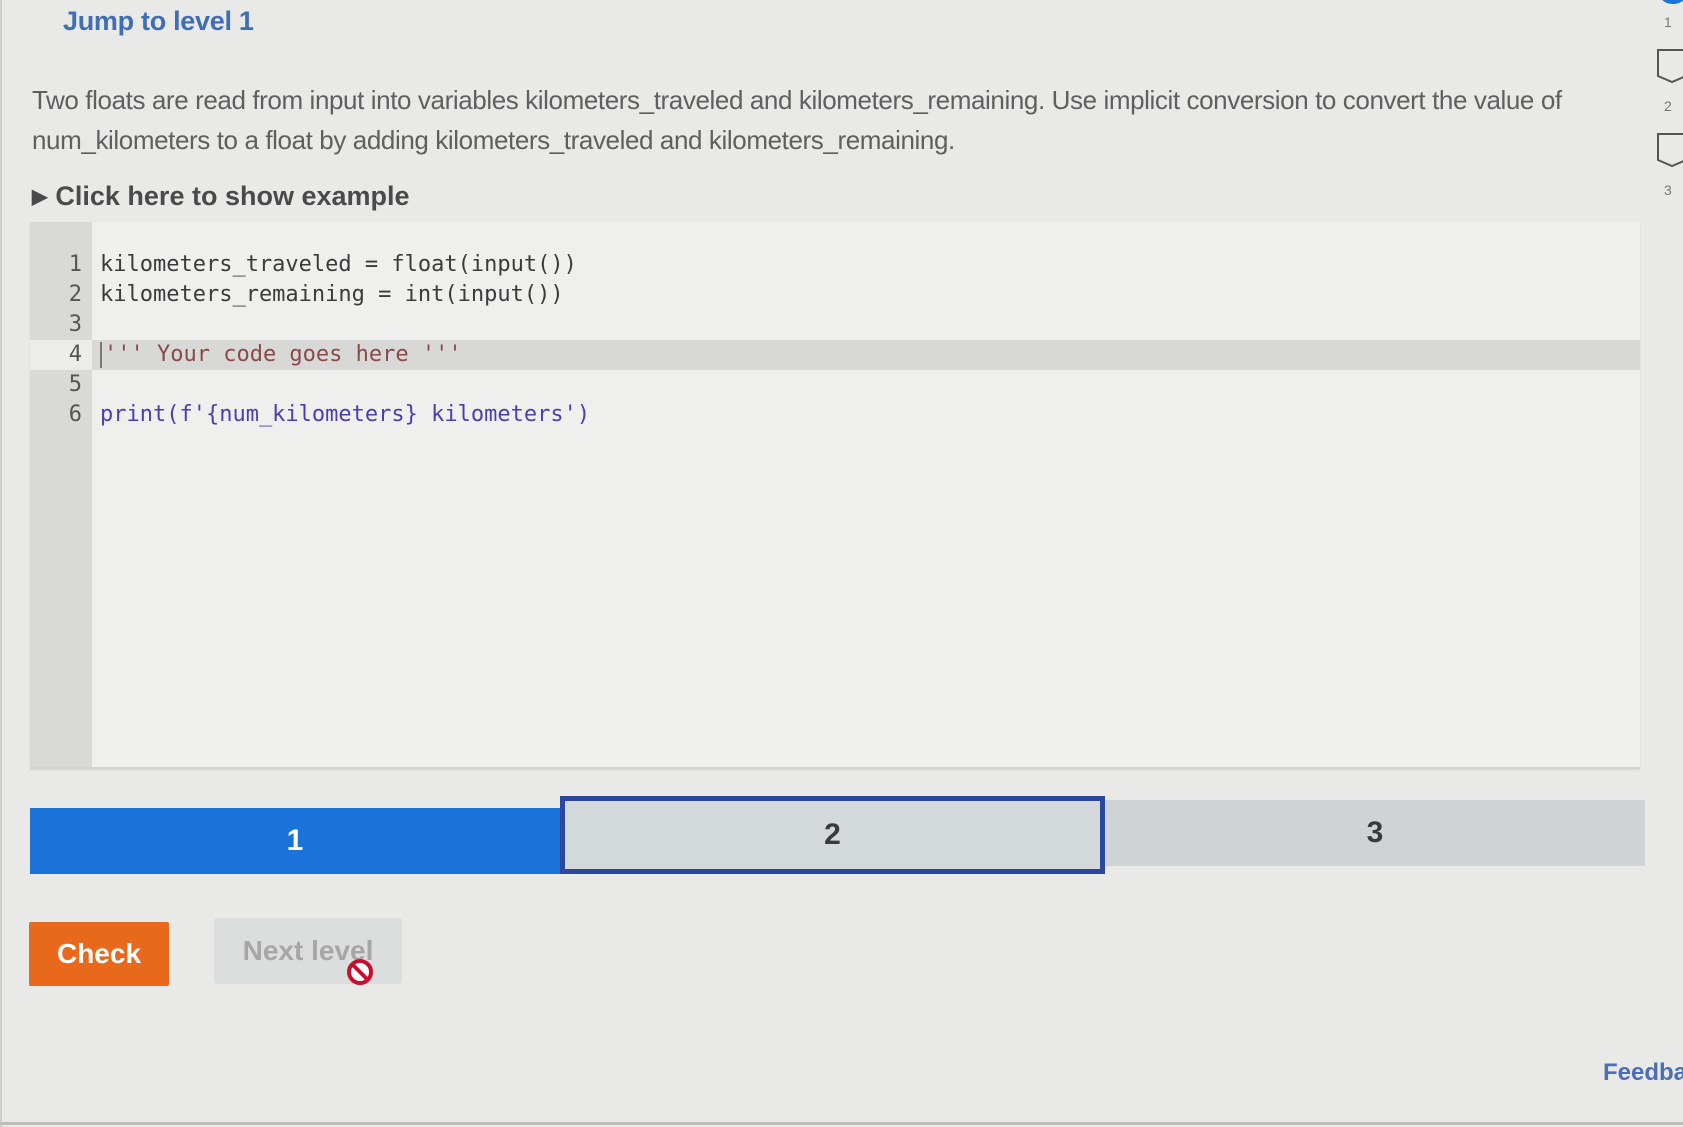 The height and width of the screenshot is (1127, 1683). I want to click on code-text: ''' Your code goes here ''', so click(281, 355).